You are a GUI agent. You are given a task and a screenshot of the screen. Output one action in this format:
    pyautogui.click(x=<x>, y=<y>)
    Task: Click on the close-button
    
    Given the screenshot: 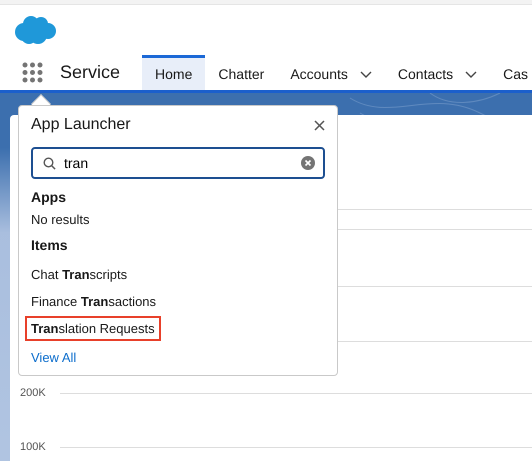 What is the action you would take?
    pyautogui.click(x=319, y=125)
    